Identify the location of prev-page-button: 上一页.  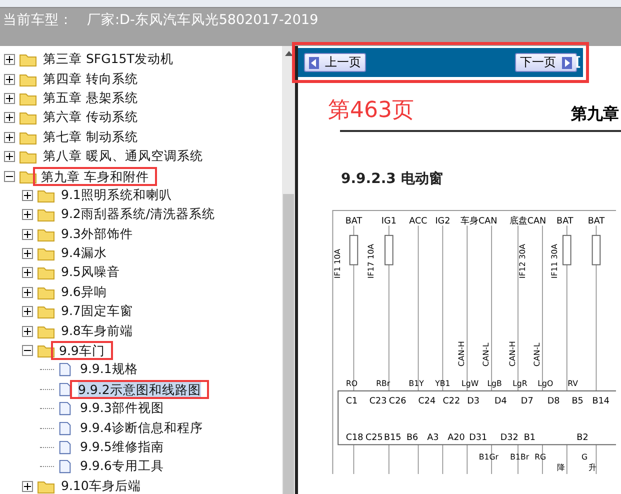
(335, 62).